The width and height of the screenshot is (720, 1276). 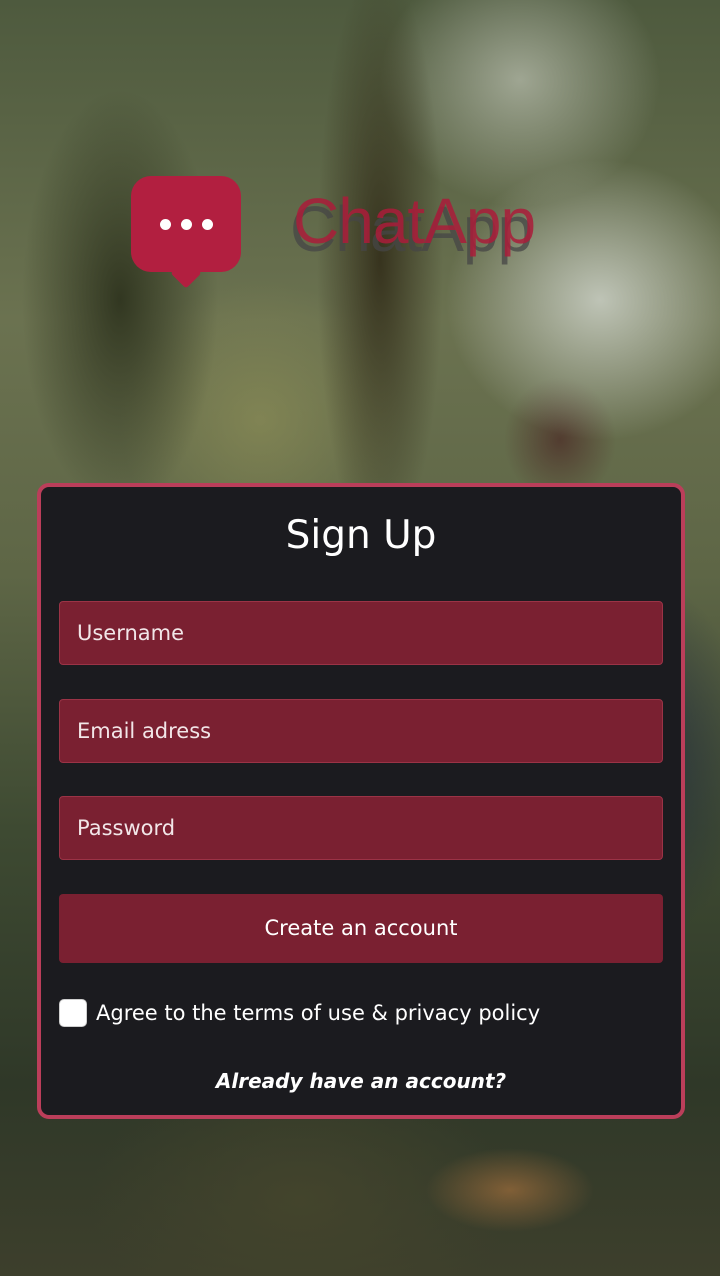 I want to click on email-input, so click(x=361, y=731).